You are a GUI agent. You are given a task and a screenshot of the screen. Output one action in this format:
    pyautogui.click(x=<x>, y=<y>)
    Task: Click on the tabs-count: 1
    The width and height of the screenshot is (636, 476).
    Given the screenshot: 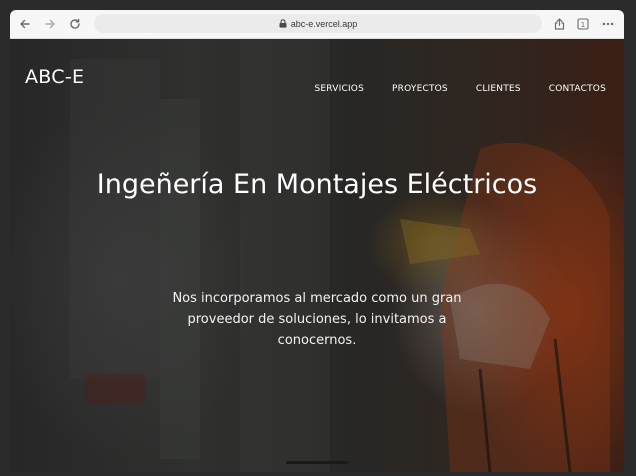 What is the action you would take?
    pyautogui.click(x=583, y=25)
    